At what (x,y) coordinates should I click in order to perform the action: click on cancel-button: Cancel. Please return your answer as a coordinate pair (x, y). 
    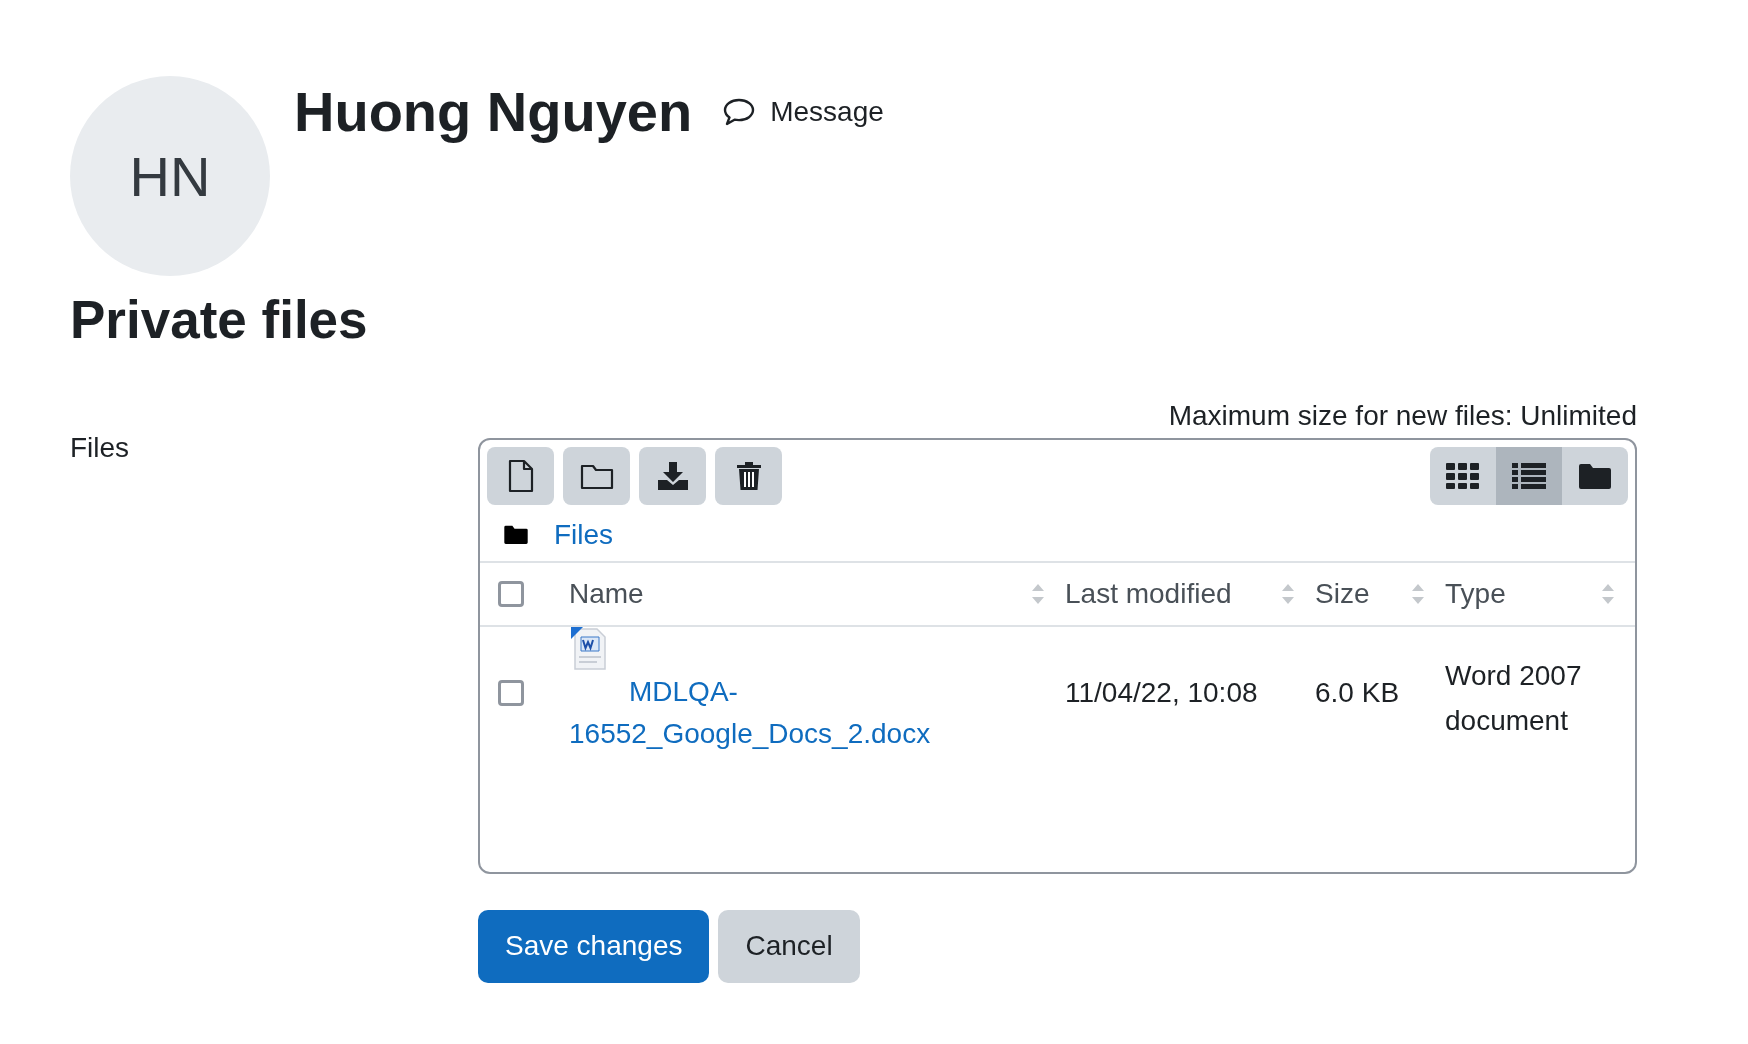
    Looking at the image, I should click on (789, 946).